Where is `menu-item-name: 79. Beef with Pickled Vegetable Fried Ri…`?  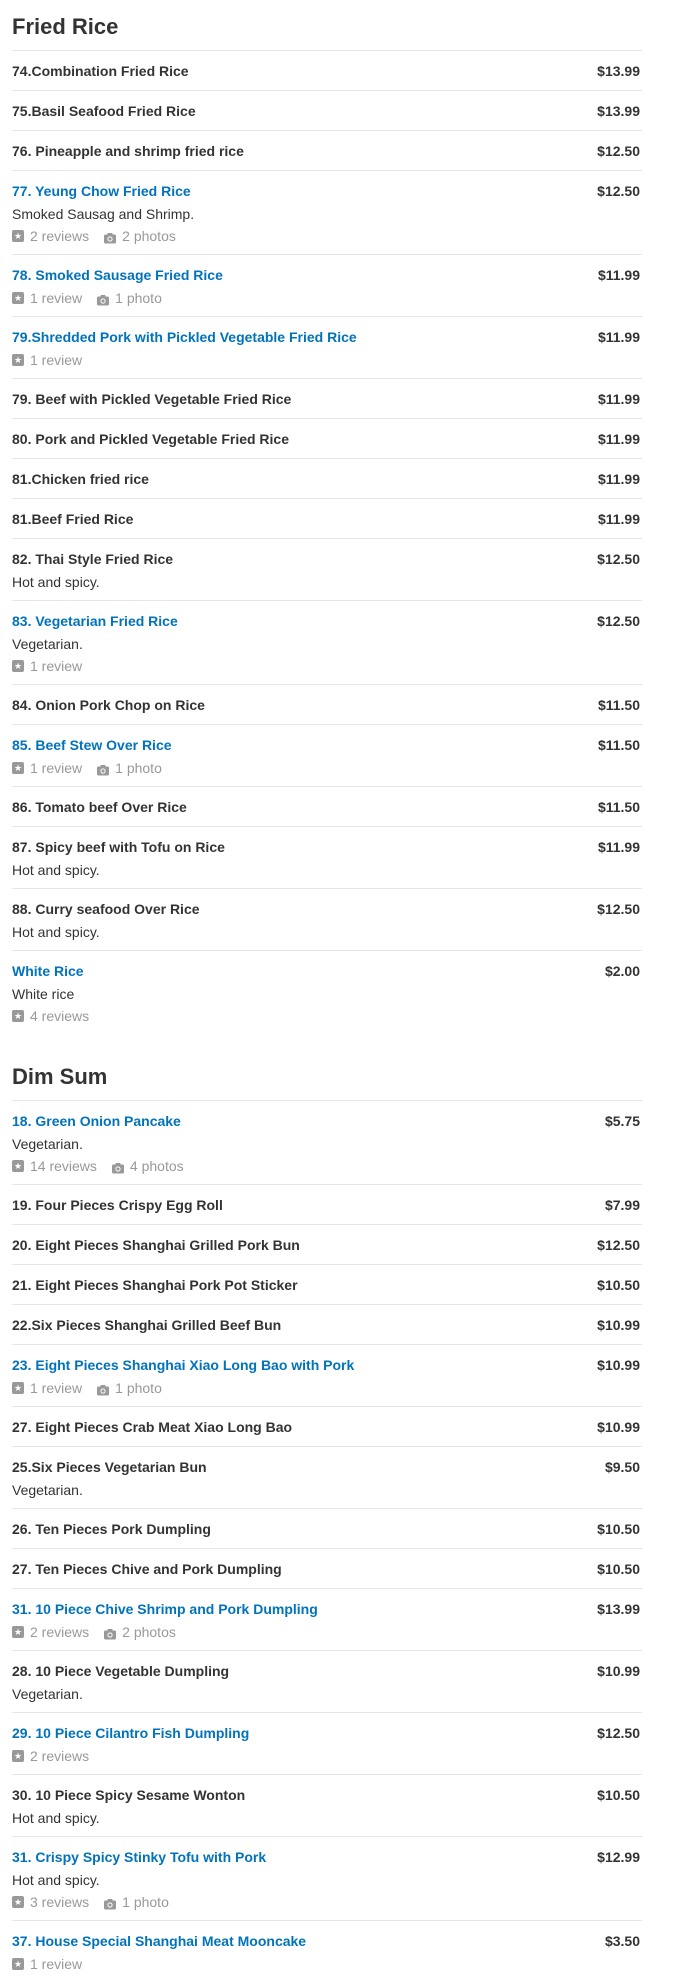 menu-item-name: 79. Beef with Pickled Vegetable Fried Ri… is located at coordinates (152, 399).